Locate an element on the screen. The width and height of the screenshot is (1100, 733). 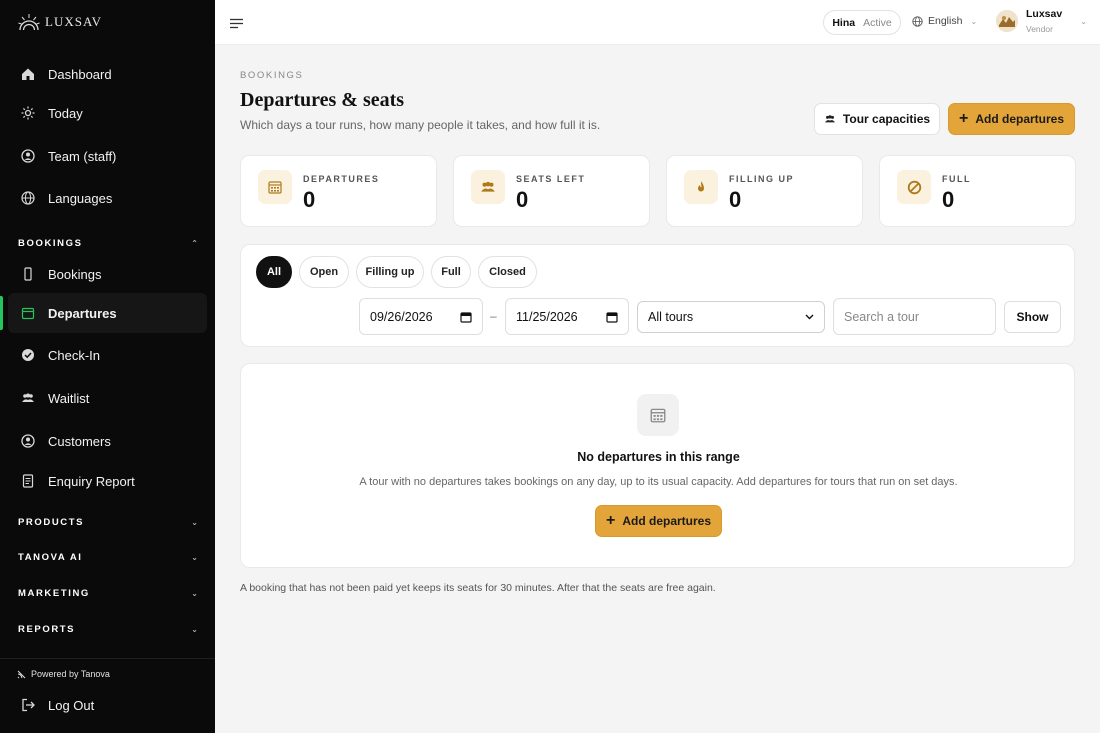
page-title: Departures & seats is located at coordinates (322, 100).